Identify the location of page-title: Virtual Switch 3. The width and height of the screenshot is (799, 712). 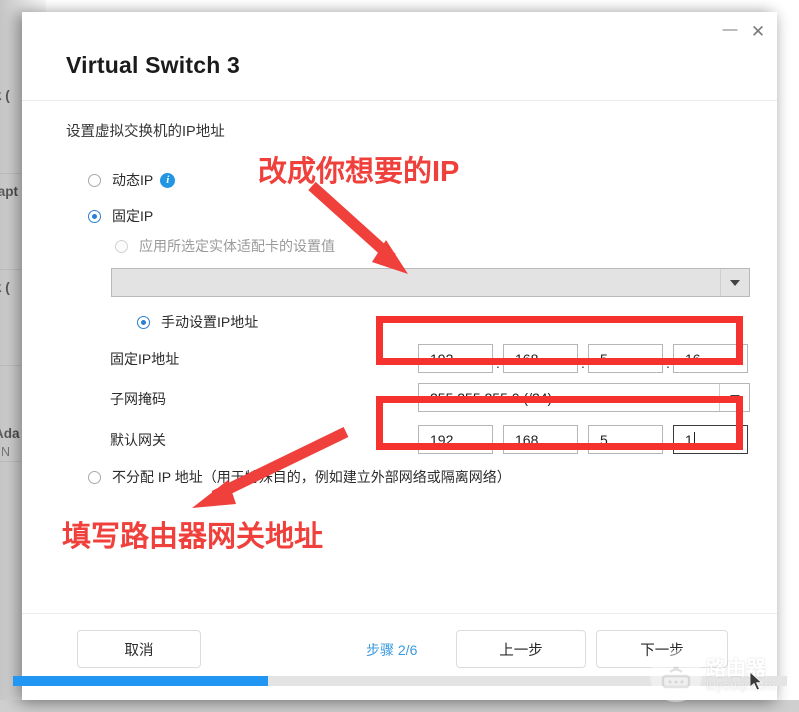
(153, 65).